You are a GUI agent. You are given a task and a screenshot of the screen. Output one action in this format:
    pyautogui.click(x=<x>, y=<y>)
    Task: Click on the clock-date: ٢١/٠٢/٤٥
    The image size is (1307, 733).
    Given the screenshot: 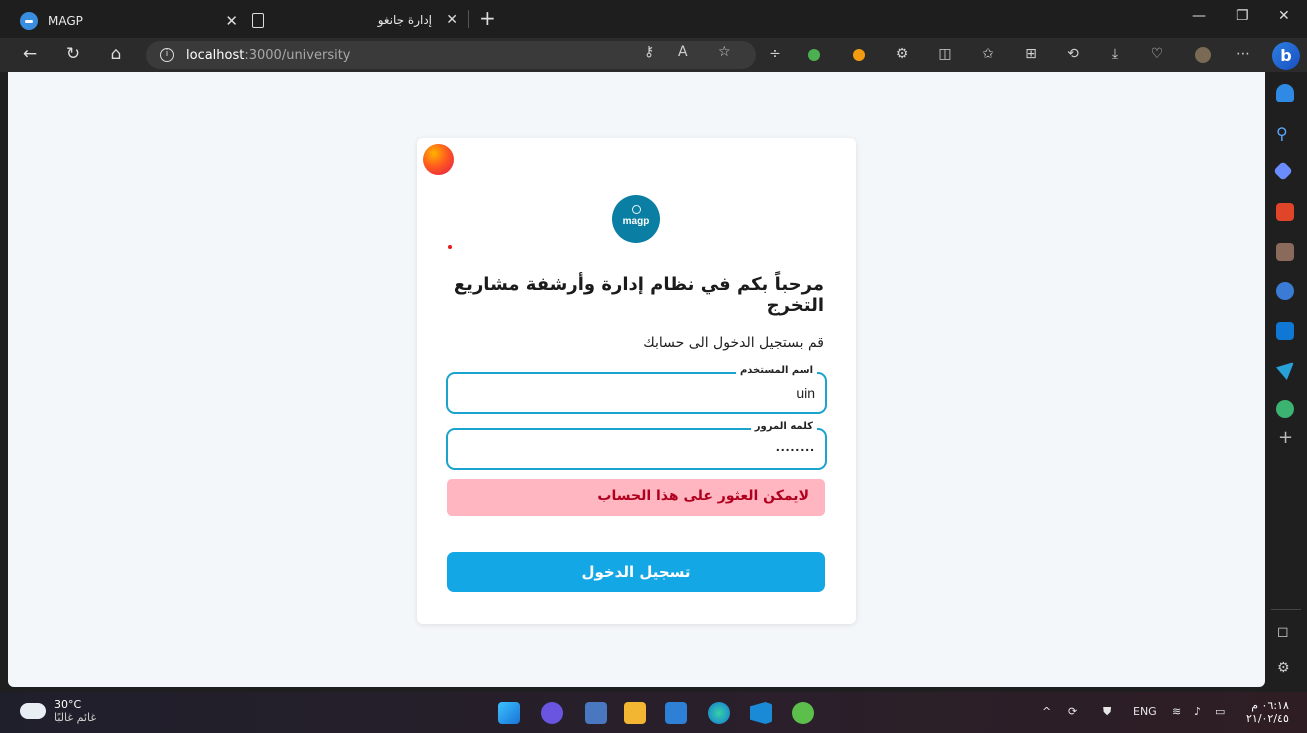 What is the action you would take?
    pyautogui.click(x=1267, y=718)
    